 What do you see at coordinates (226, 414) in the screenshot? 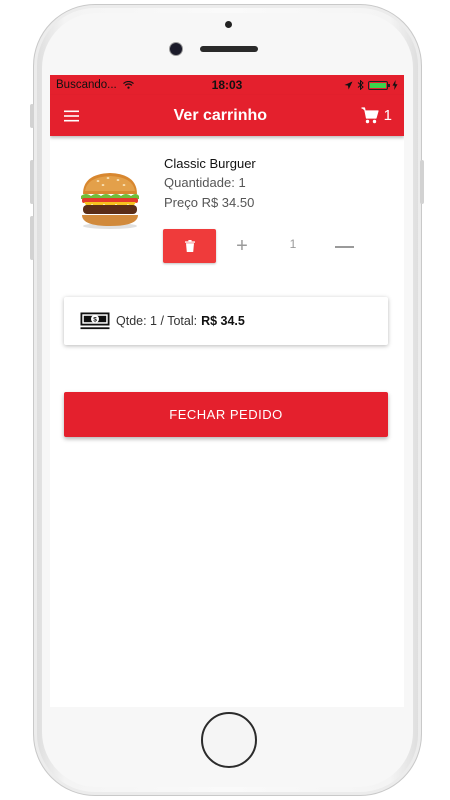
I see `checkout-button: FECHAR PEDIDO` at bounding box center [226, 414].